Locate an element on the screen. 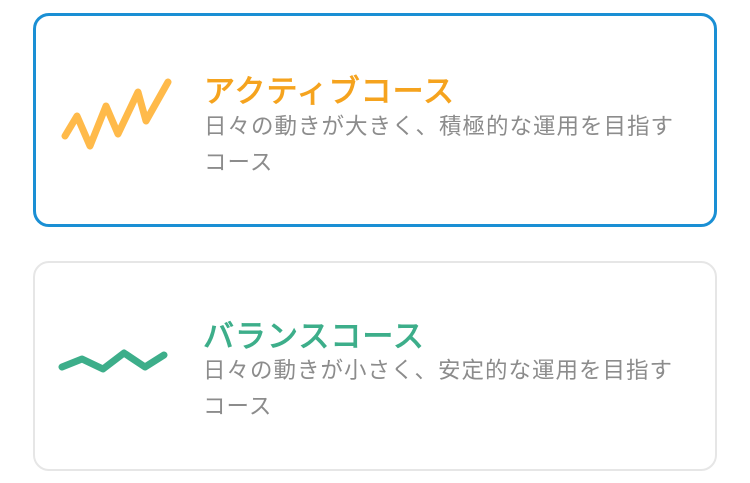  active-course-description: 日々の動きが大きく、積極的な運用を目指すコース is located at coordinates (439, 145).